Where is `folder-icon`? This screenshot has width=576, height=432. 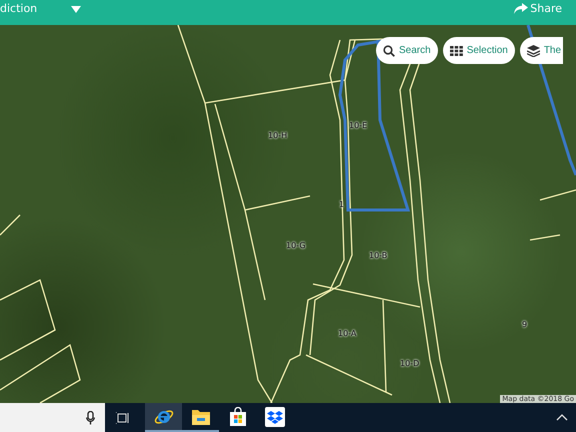 folder-icon is located at coordinates (200, 417).